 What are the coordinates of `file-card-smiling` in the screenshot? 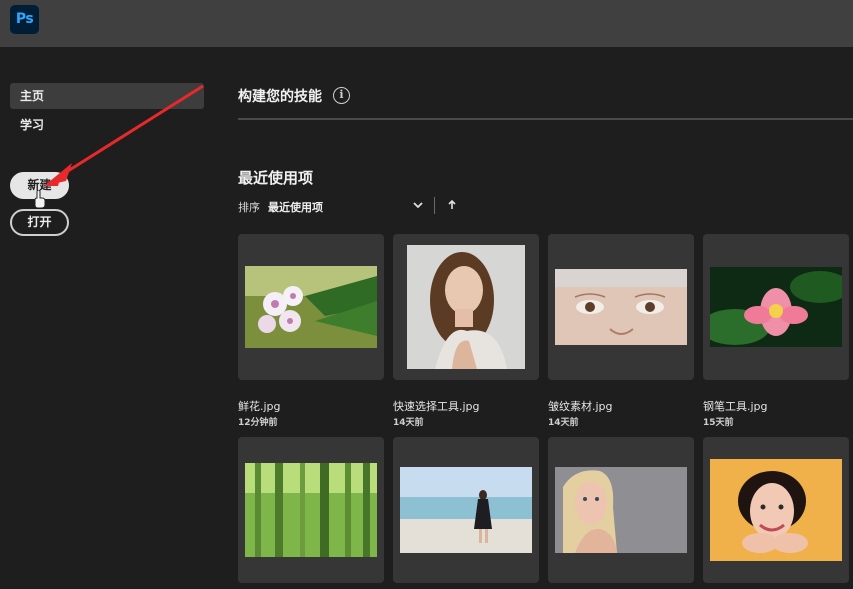 It's located at (776, 510).